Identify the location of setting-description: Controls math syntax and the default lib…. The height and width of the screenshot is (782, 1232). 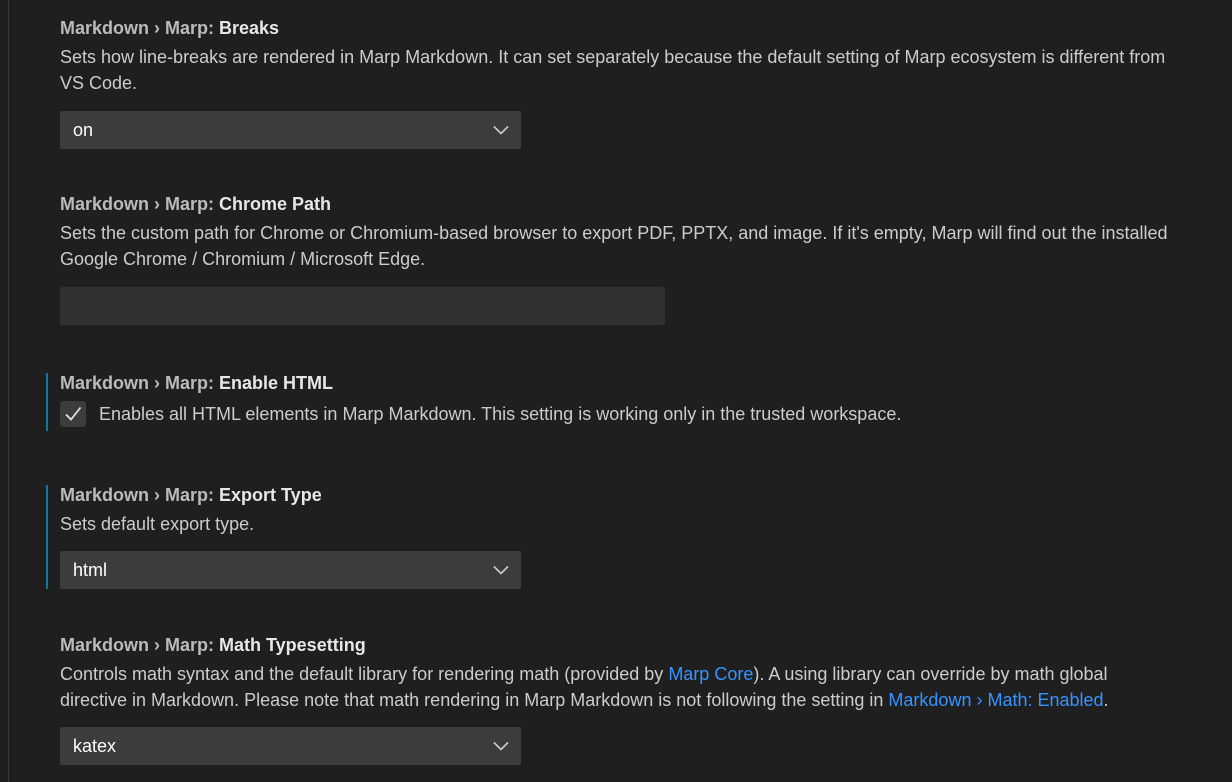
(617, 687).